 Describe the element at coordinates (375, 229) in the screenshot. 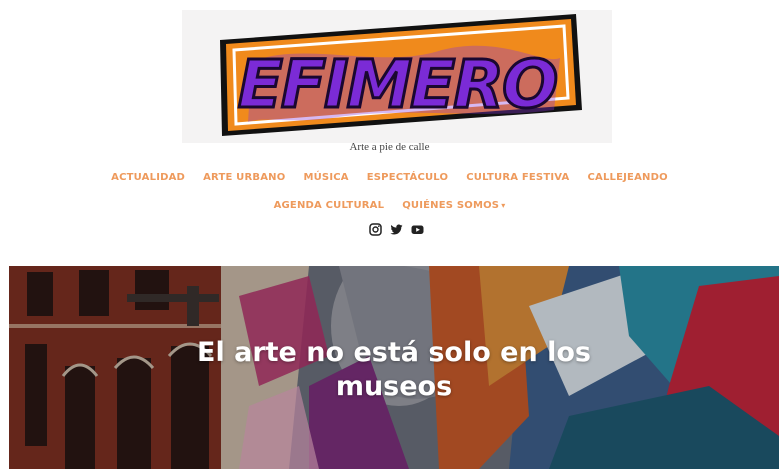

I see `instagram-icon` at that location.